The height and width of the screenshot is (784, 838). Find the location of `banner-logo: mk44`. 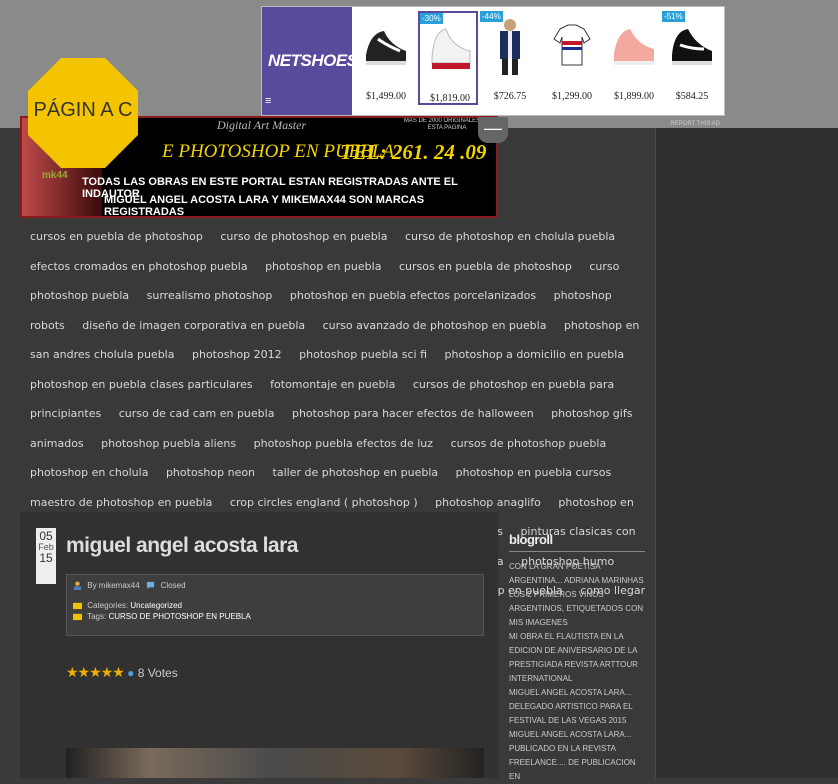

banner-logo: mk44 is located at coordinates (55, 175).